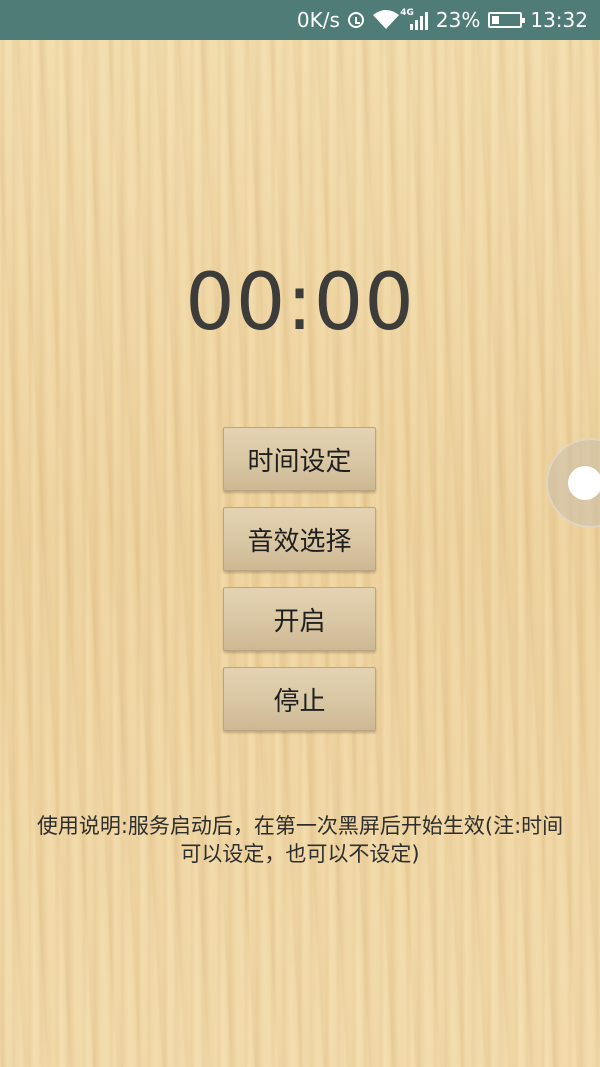 Image resolution: width=600 pixels, height=1067 pixels. What do you see at coordinates (300, 840) in the screenshot?
I see `usage-instructions: 使用说明:服务启动后，在第一次黑屏后开始生效(注:时间 可以设定，也可以不设定)` at bounding box center [300, 840].